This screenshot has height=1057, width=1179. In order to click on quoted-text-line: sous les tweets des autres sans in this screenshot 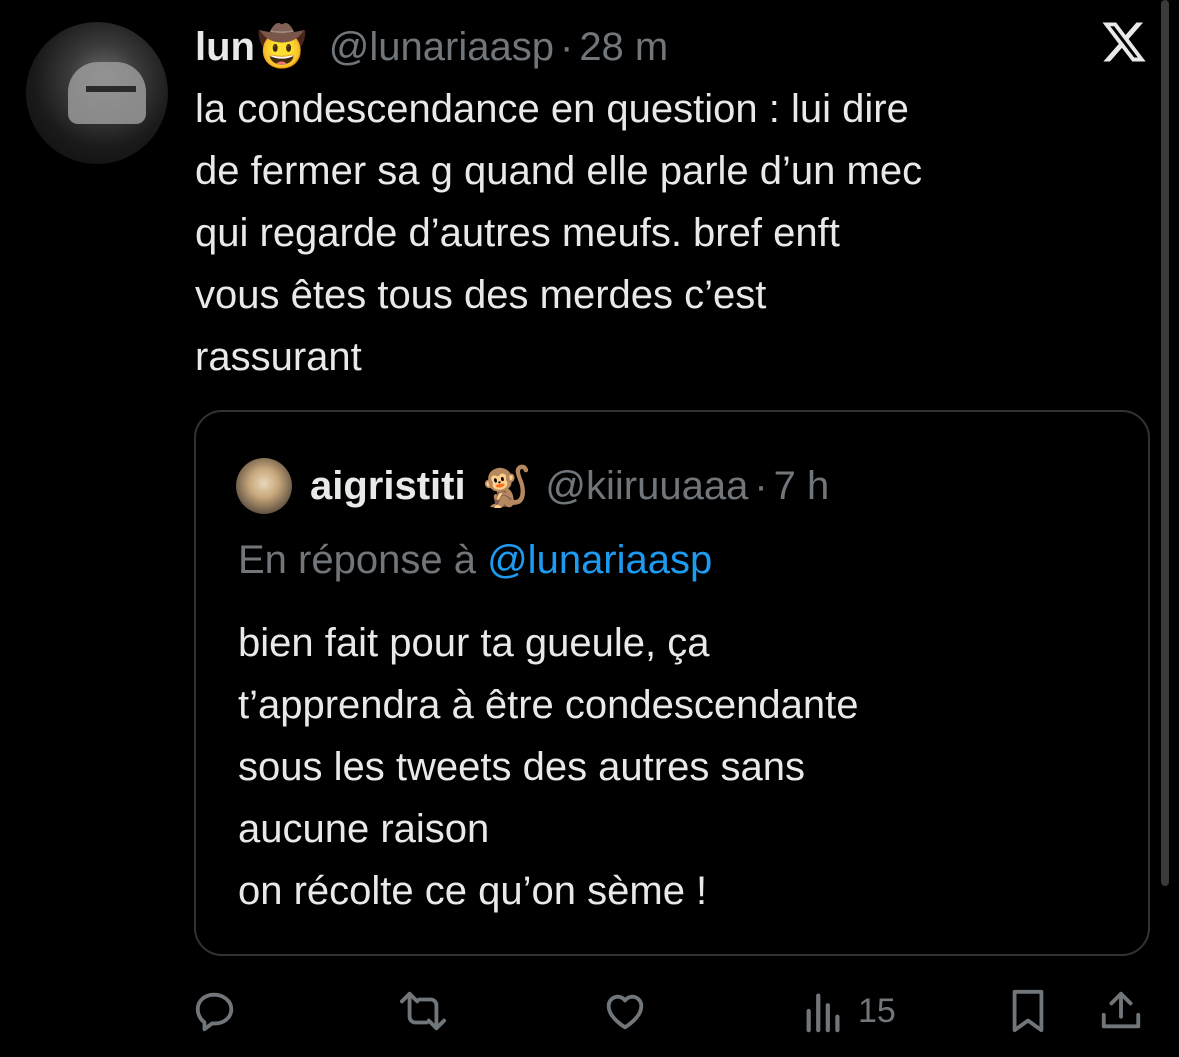, I will do `click(521, 767)`.